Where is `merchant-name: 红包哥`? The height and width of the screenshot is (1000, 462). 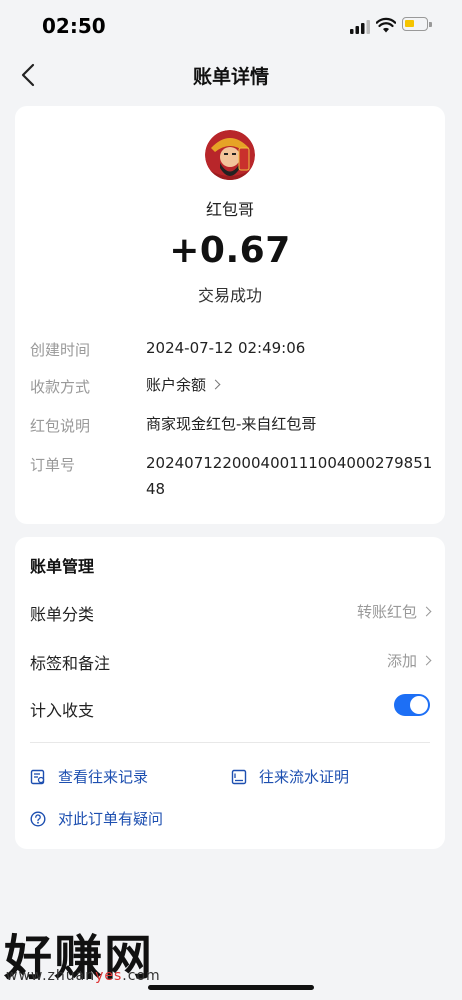
merchant-name: 红包哥 is located at coordinates (229, 209).